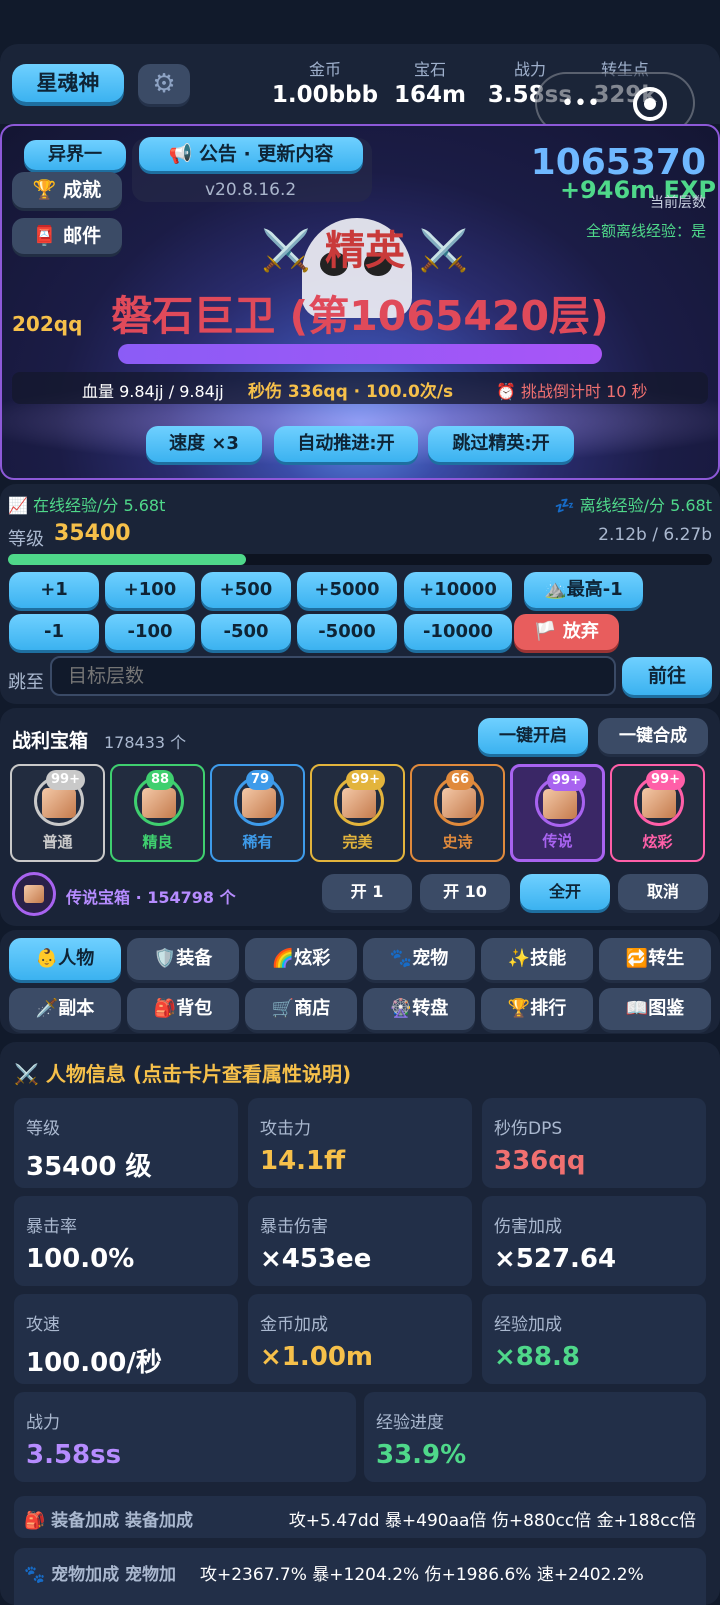 The width and height of the screenshot is (720, 1605). Describe the element at coordinates (294, 1227) in the screenshot. I see `stat-label: 暴击伤害` at that location.